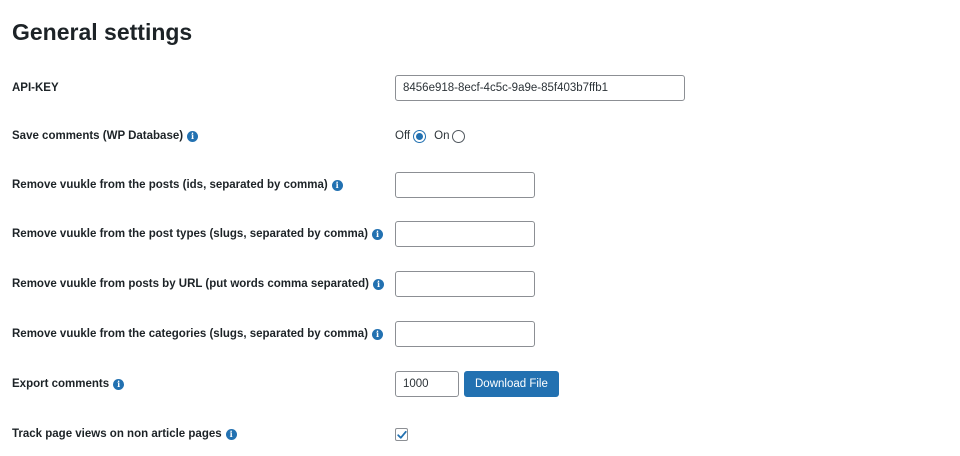 The image size is (960, 456). What do you see at coordinates (465, 284) in the screenshot?
I see `remove-by-url-input` at bounding box center [465, 284].